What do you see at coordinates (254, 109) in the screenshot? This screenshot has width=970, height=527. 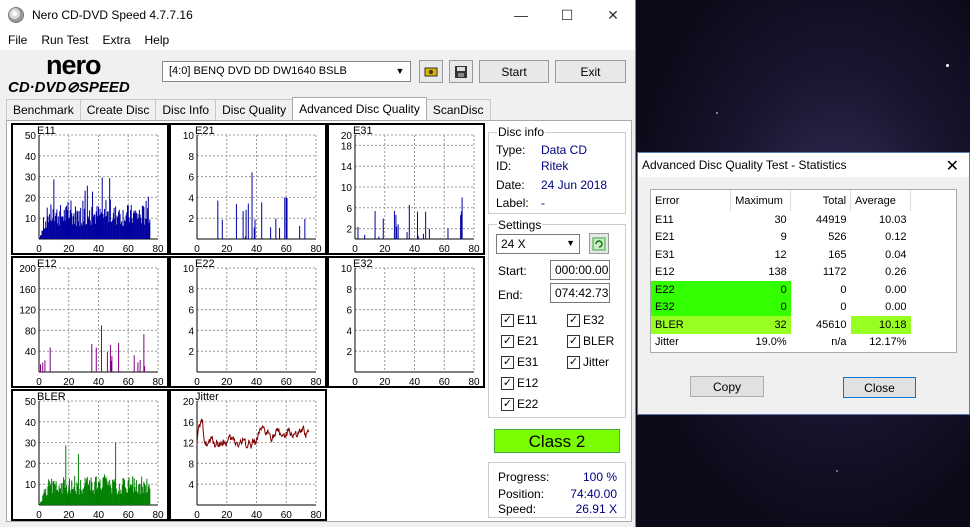 I see `tab-disc-quality: Disc Quality` at bounding box center [254, 109].